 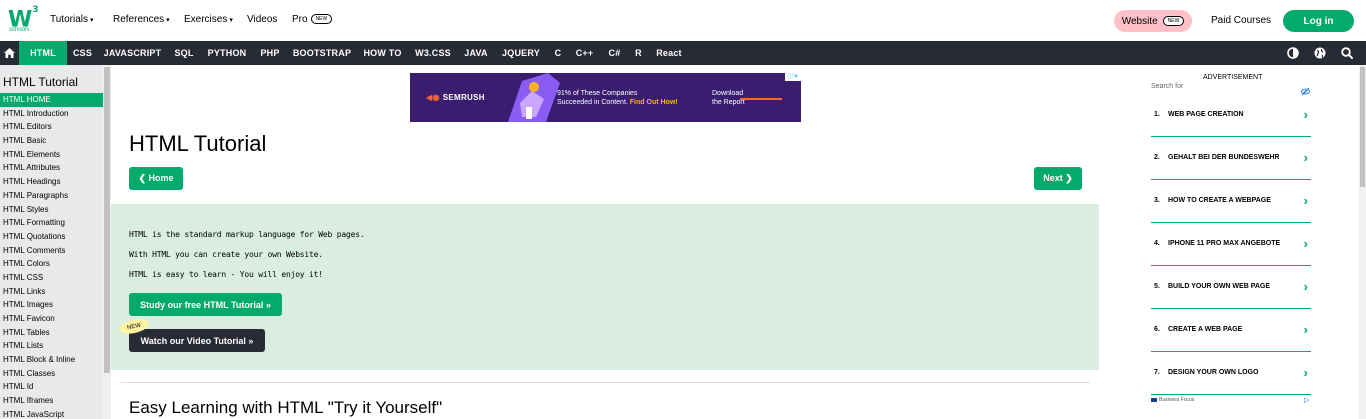 I want to click on eye-slash-icon, so click(x=1305, y=89).